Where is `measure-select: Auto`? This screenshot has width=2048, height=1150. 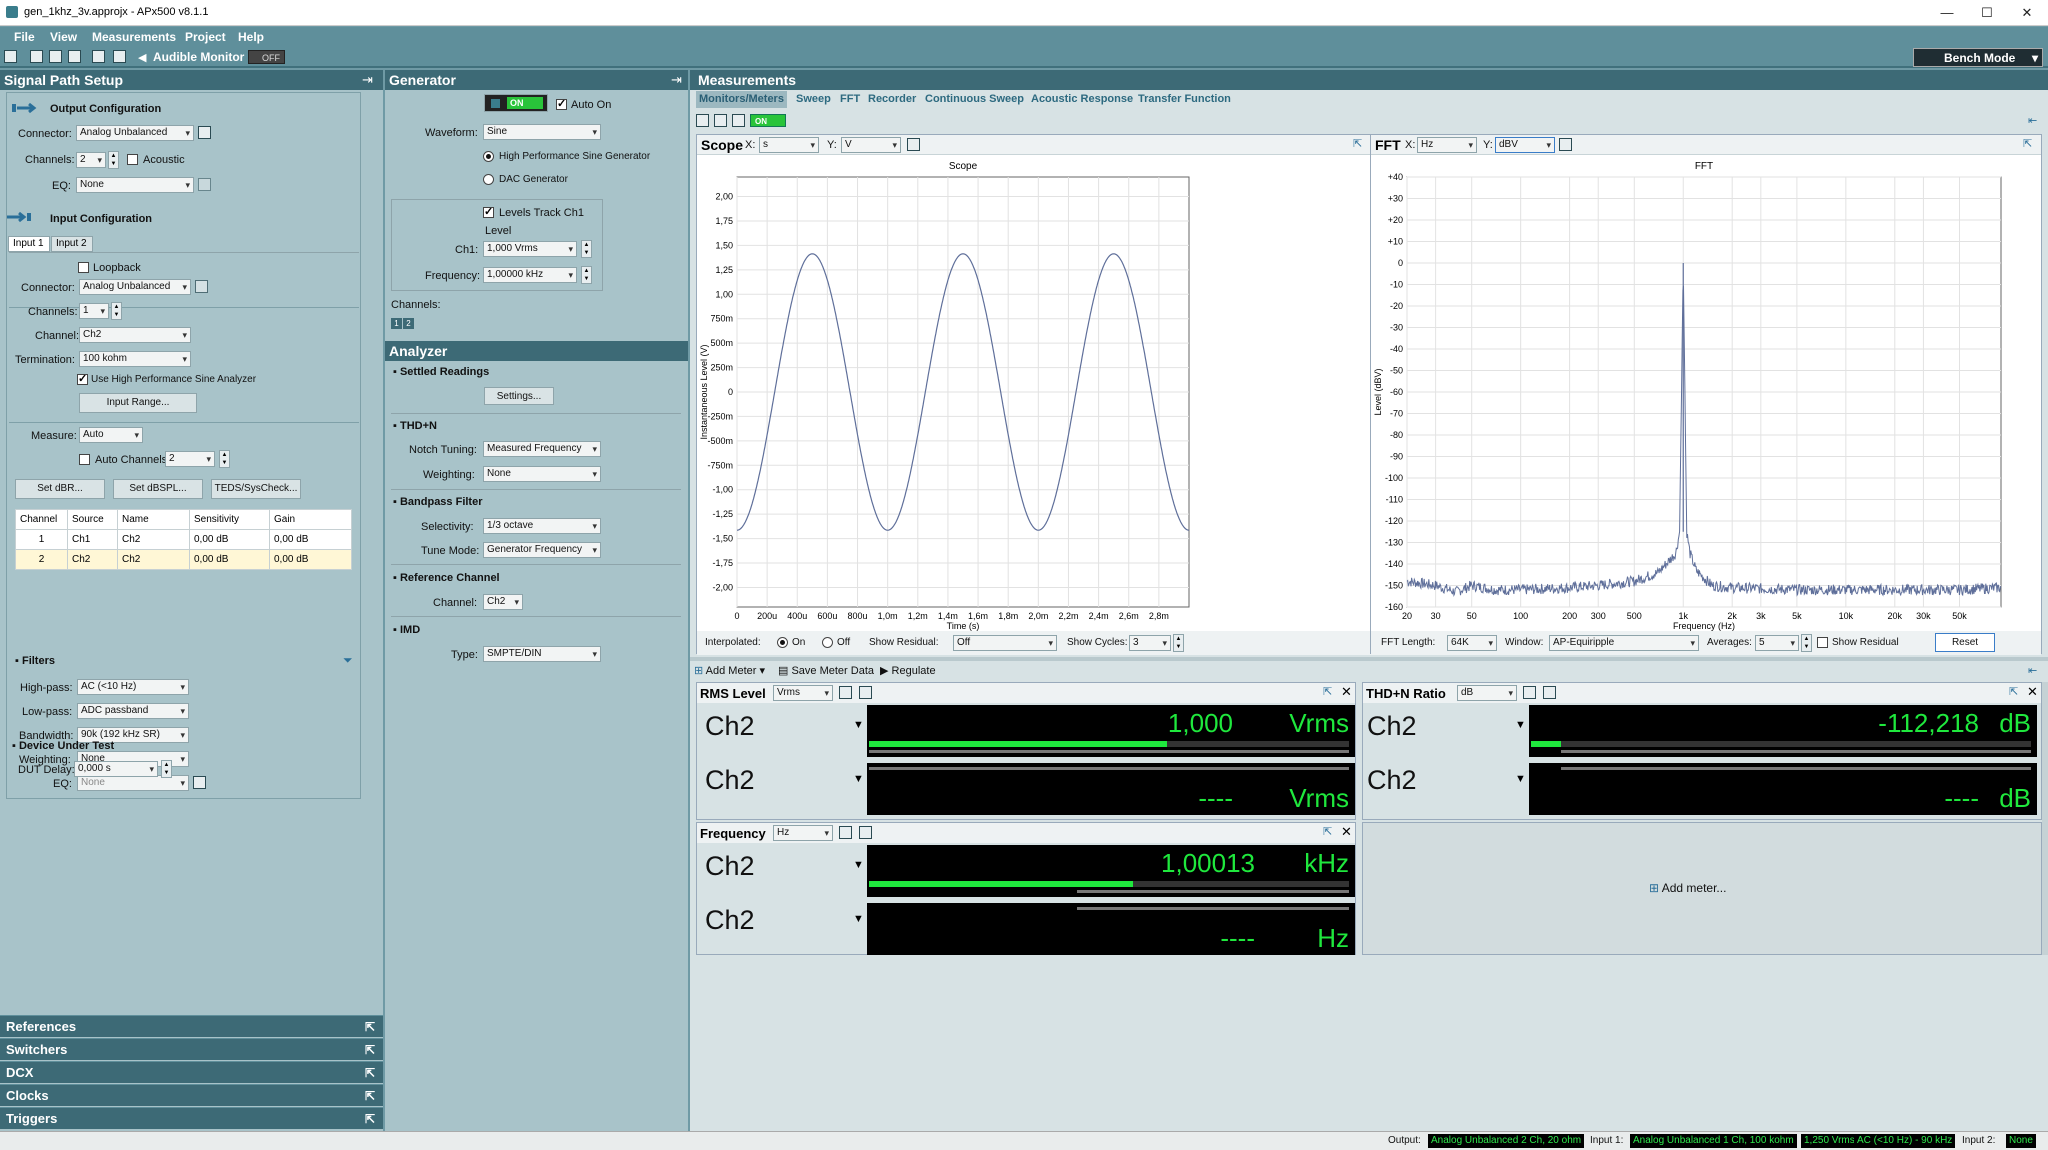 measure-select: Auto is located at coordinates (111, 435).